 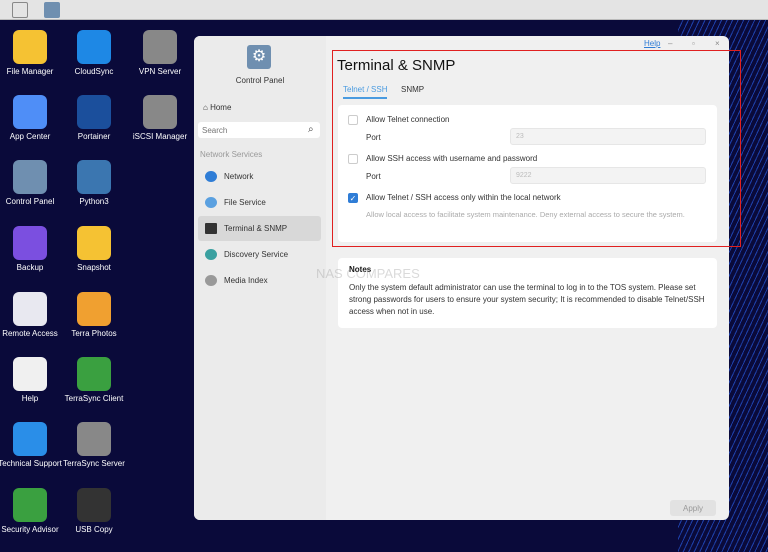 I want to click on home-link: ⌂ Home, so click(x=217, y=107).